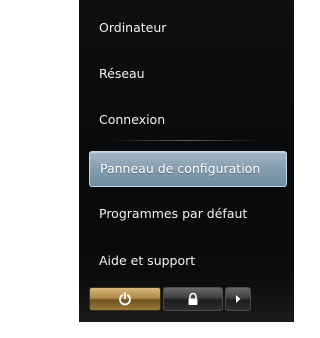 The width and height of the screenshot is (320, 338). Describe the element at coordinates (188, 261) in the screenshot. I see `menu-item-aide-et-support: Aide et support` at that location.